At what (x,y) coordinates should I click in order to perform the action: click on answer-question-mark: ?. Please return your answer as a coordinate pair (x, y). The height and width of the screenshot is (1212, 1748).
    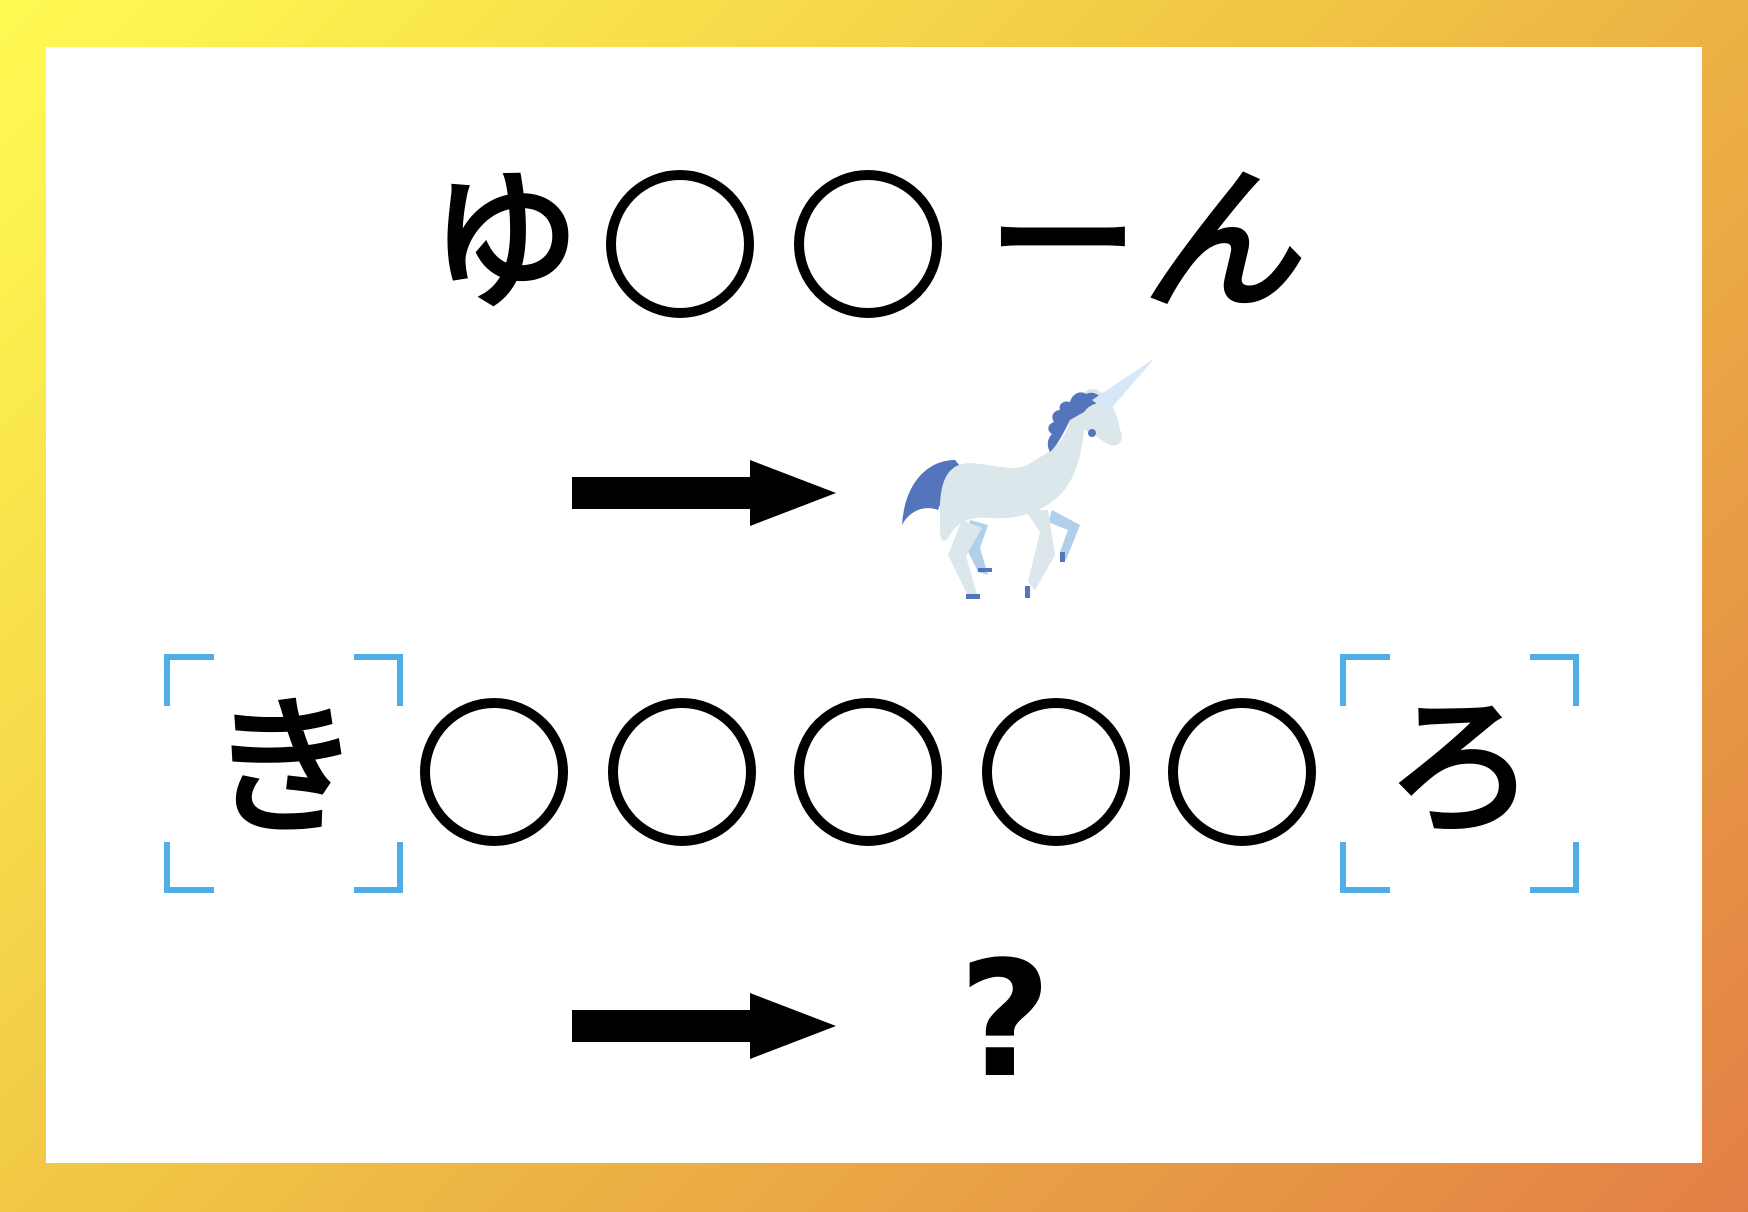
    Looking at the image, I should click on (1005, 1019).